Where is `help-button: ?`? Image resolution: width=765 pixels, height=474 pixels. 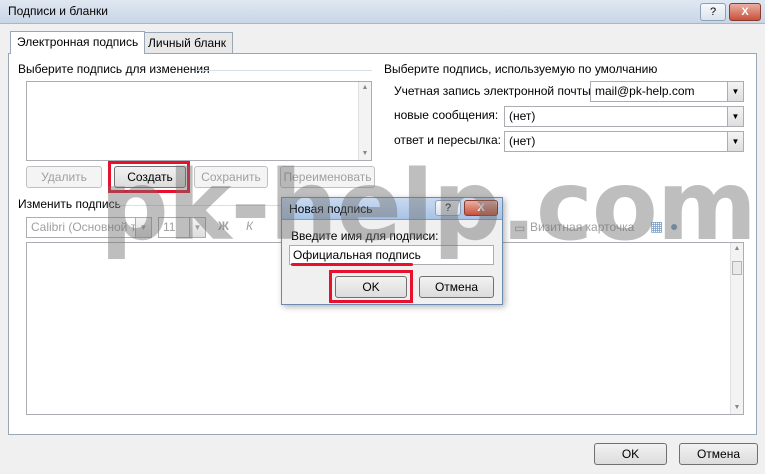
help-button: ? is located at coordinates (713, 12).